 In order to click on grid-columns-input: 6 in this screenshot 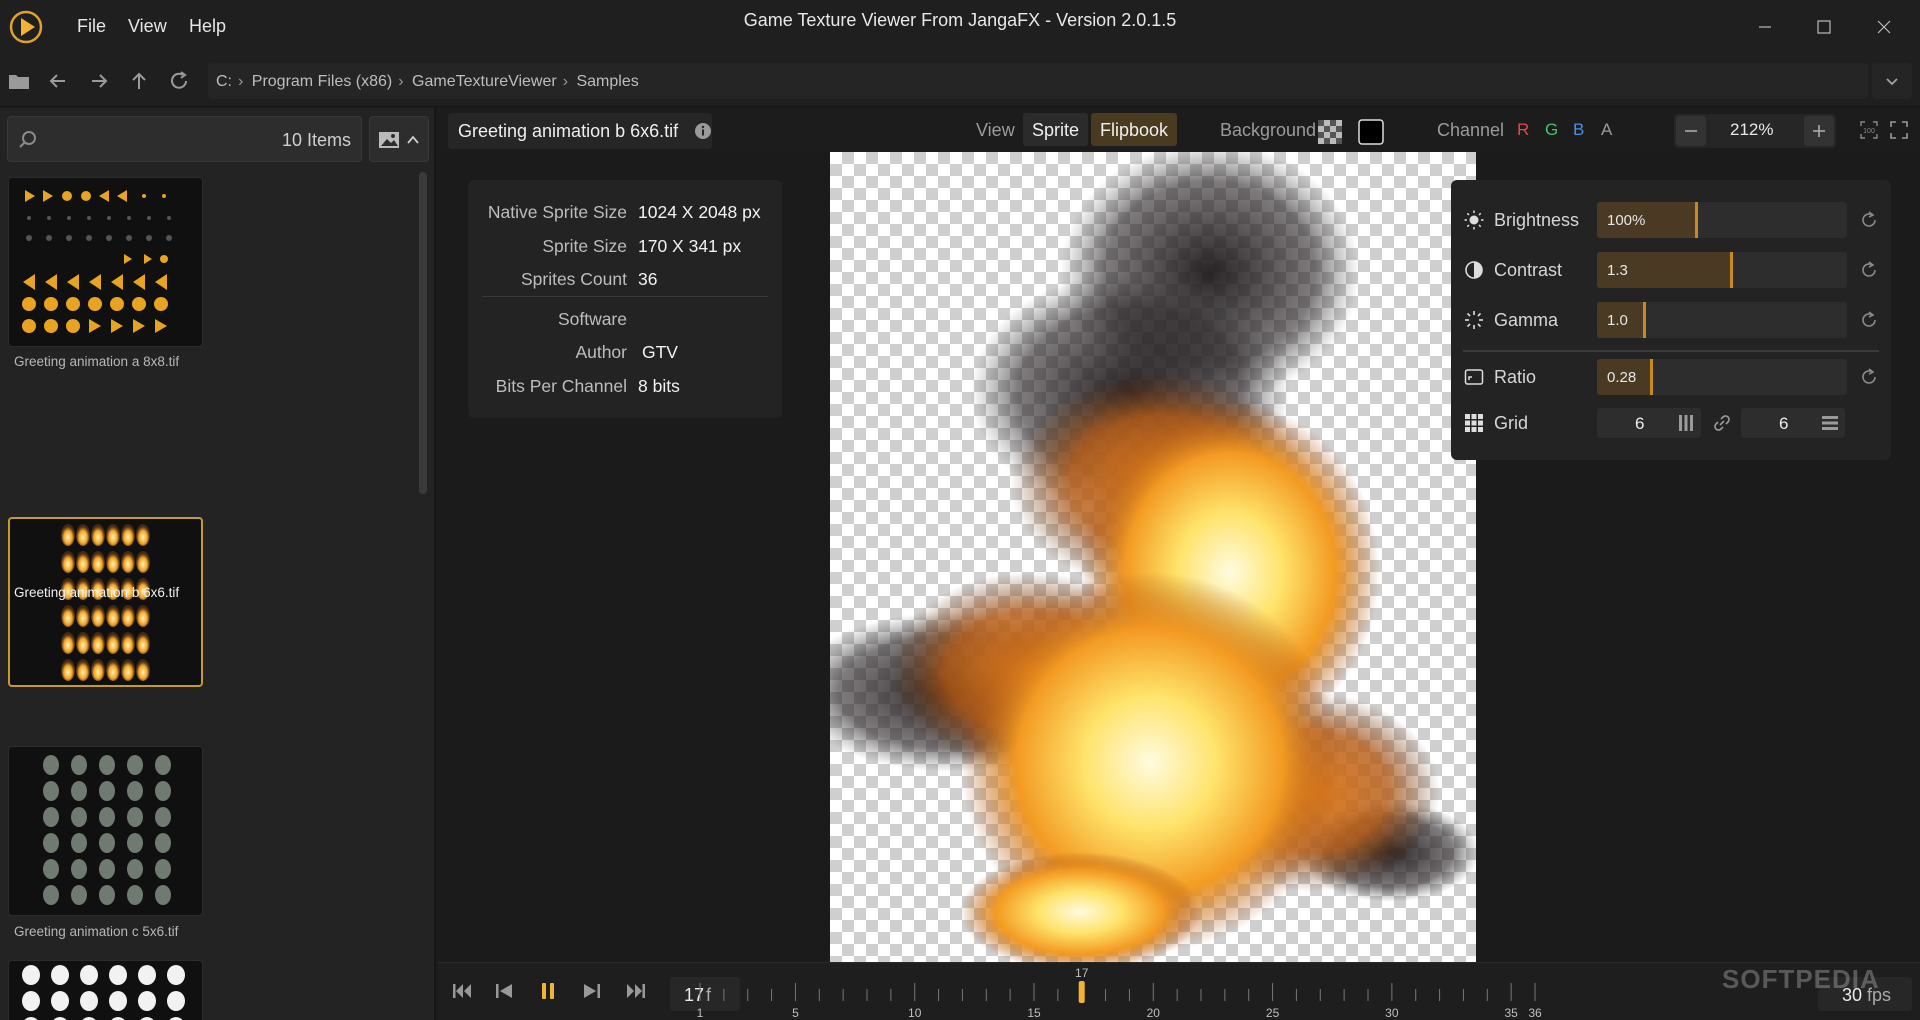, I will do `click(1649, 423)`.